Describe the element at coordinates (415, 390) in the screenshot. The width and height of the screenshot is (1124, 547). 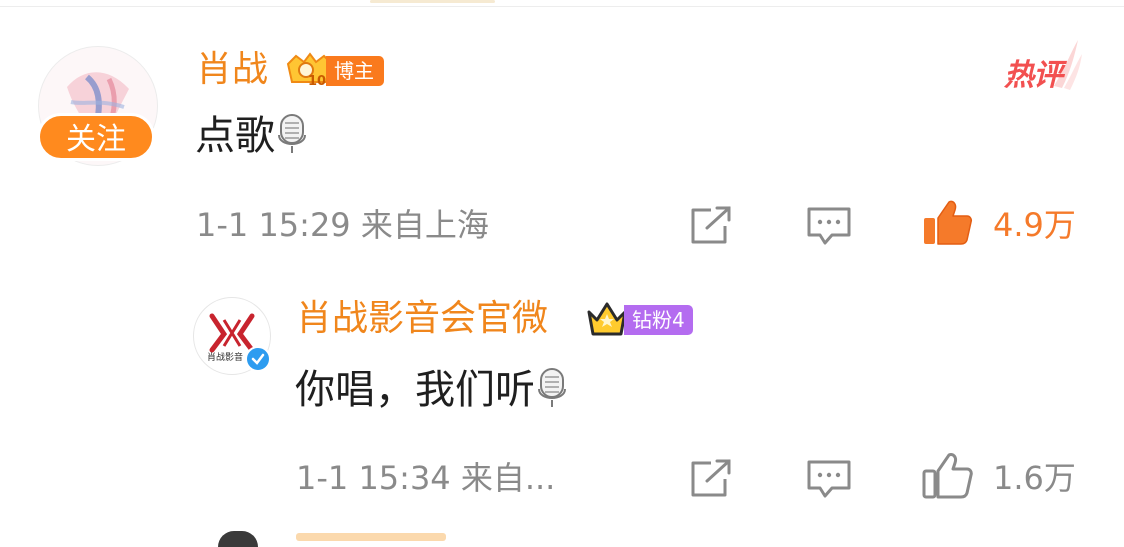
I see `reply-text: 你唱，我们听` at that location.